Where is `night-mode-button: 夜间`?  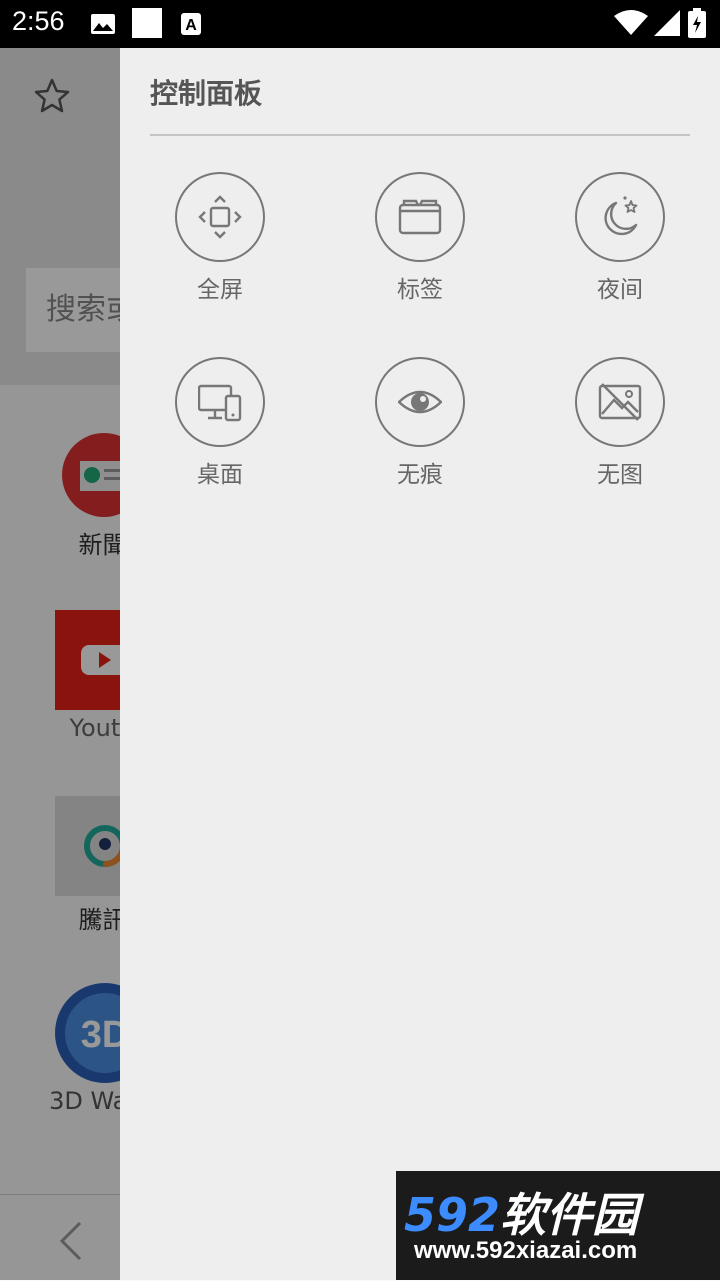 night-mode-button: 夜间 is located at coordinates (620, 242).